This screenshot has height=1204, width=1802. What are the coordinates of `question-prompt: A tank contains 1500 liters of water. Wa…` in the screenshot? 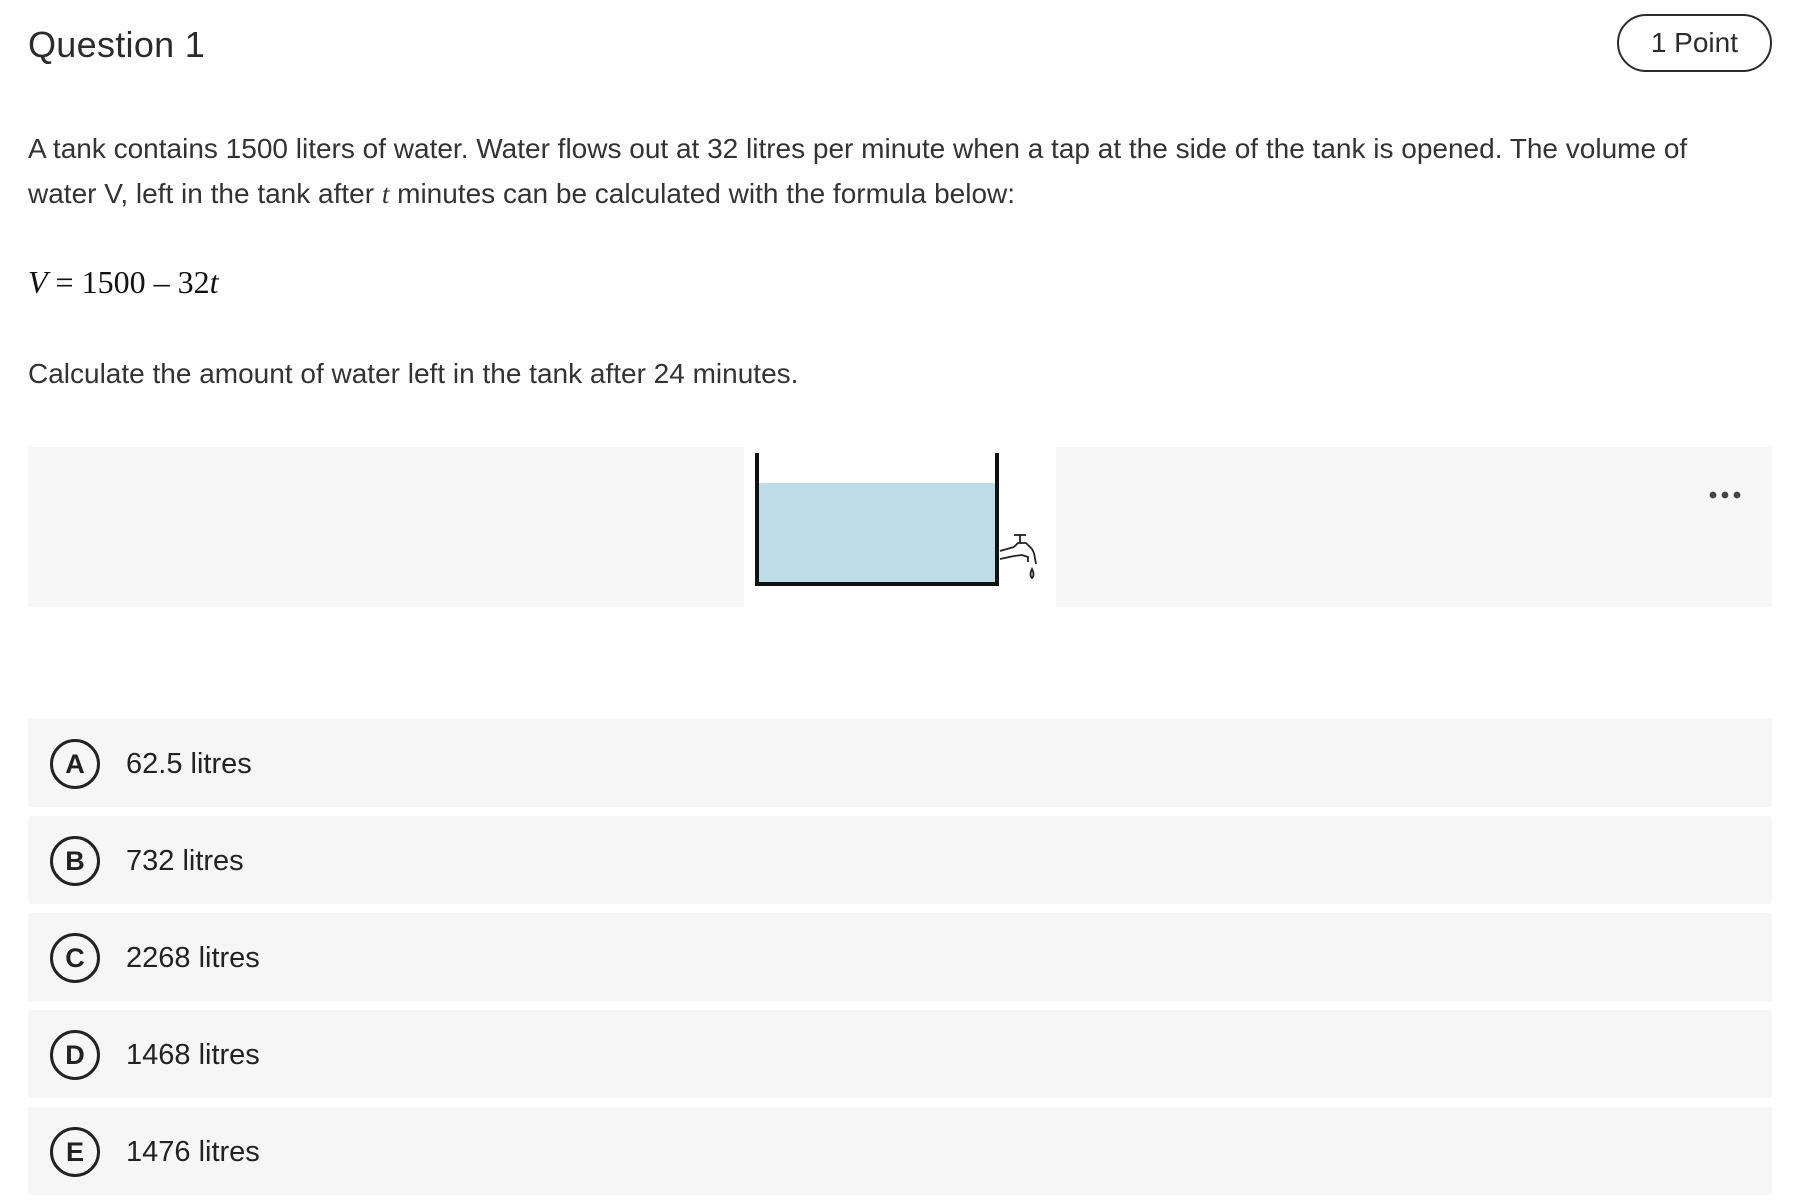 It's located at (878, 171).